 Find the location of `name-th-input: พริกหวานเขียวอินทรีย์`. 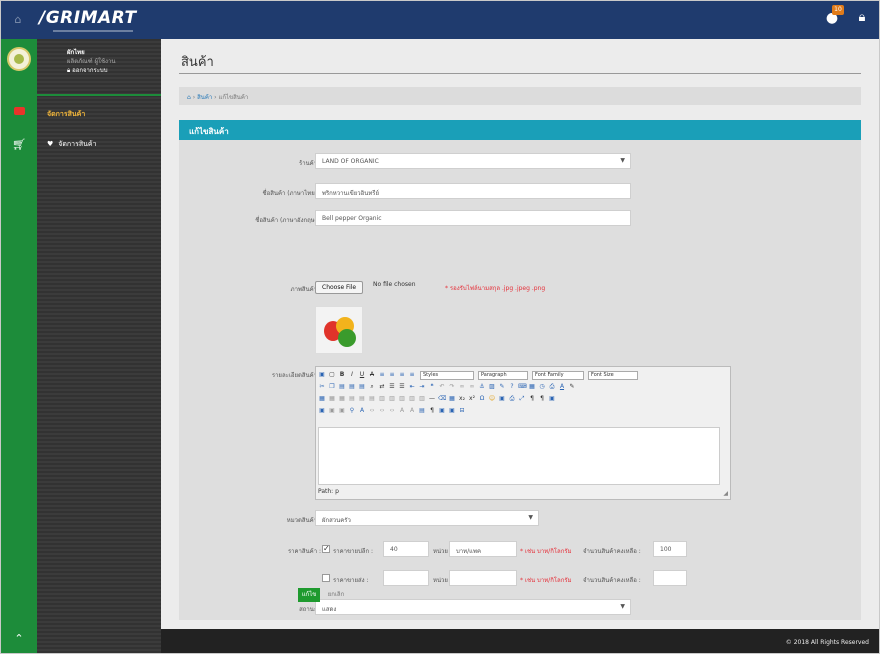

name-th-input: พริกหวานเขียวอินทรีย์ is located at coordinates (473, 191).